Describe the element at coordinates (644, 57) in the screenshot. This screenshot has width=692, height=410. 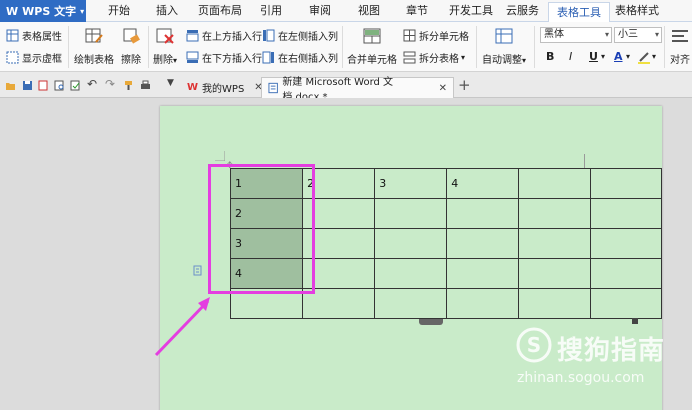
I see `highlighter-icon` at that location.